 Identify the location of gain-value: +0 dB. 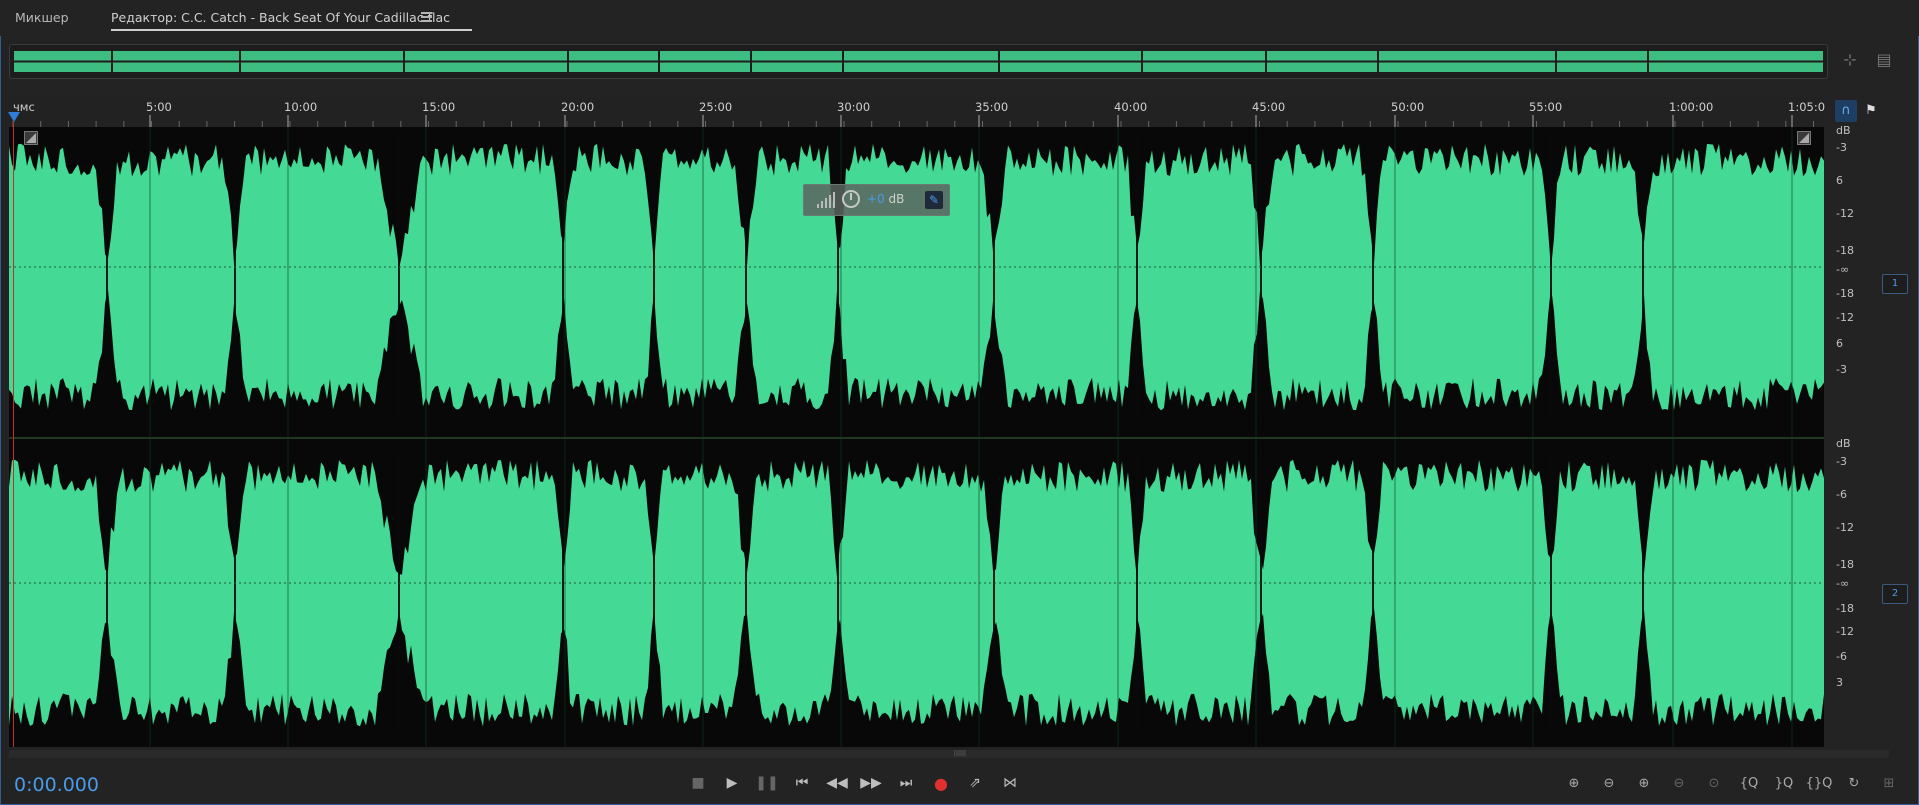
(885, 199).